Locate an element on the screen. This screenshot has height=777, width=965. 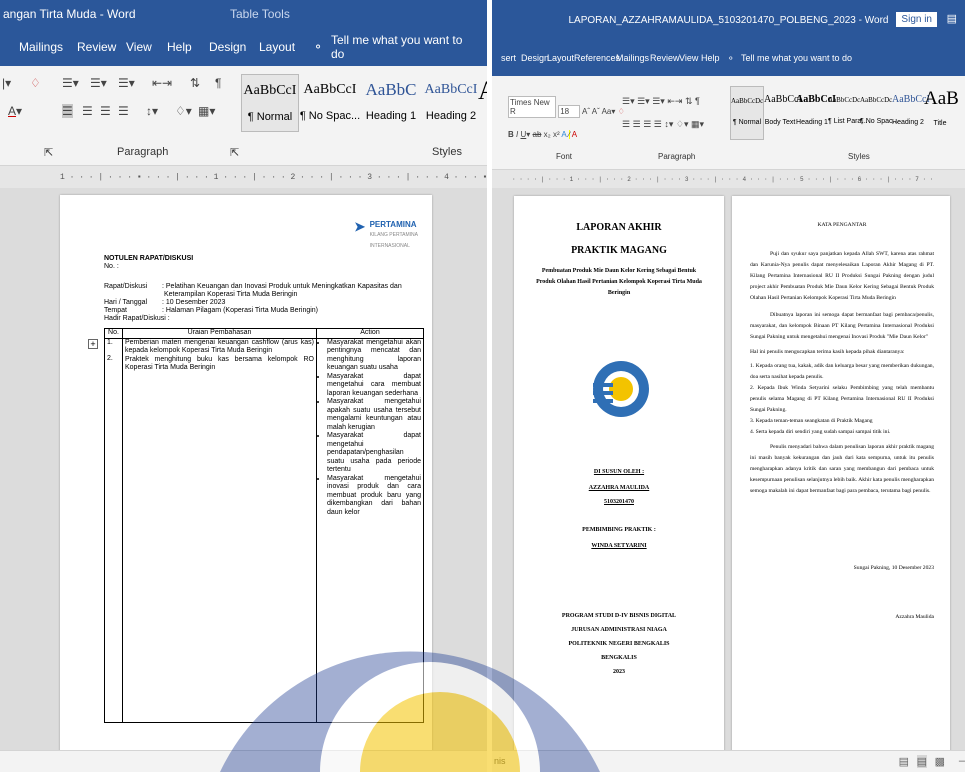
cover-title: LAPORAN AKHIR is located at coordinates (619, 227).